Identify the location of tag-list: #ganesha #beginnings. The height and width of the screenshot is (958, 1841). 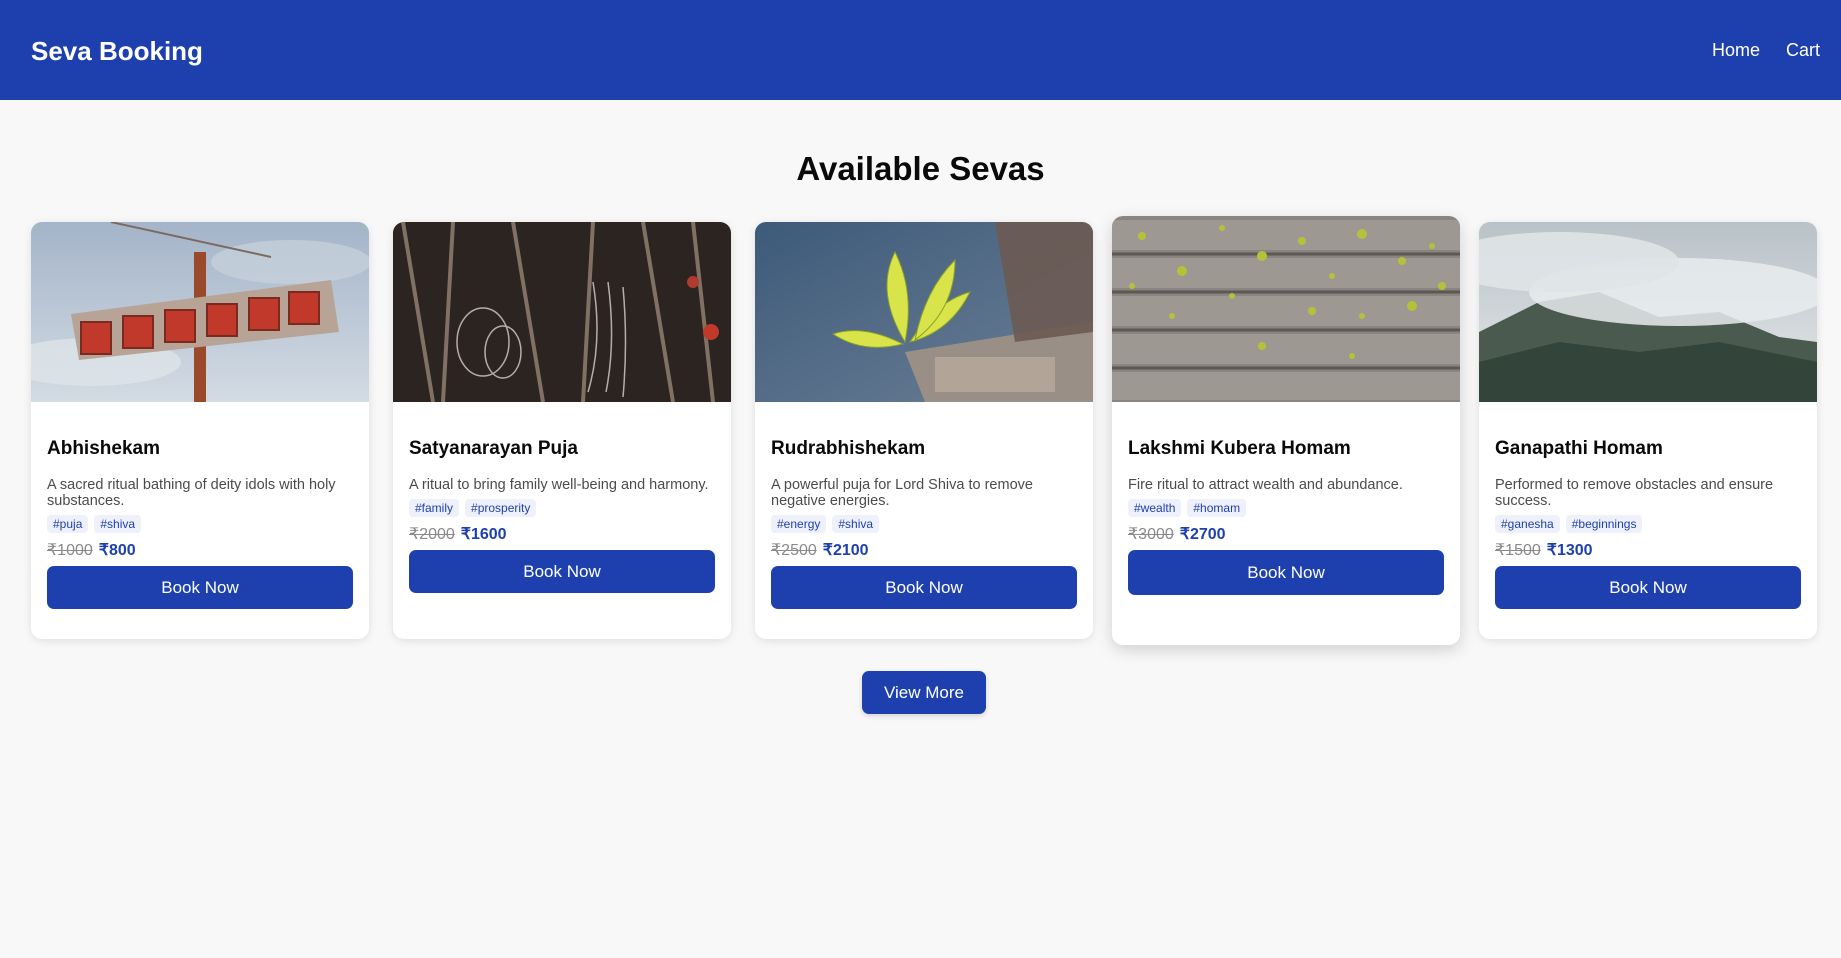
(1648, 524).